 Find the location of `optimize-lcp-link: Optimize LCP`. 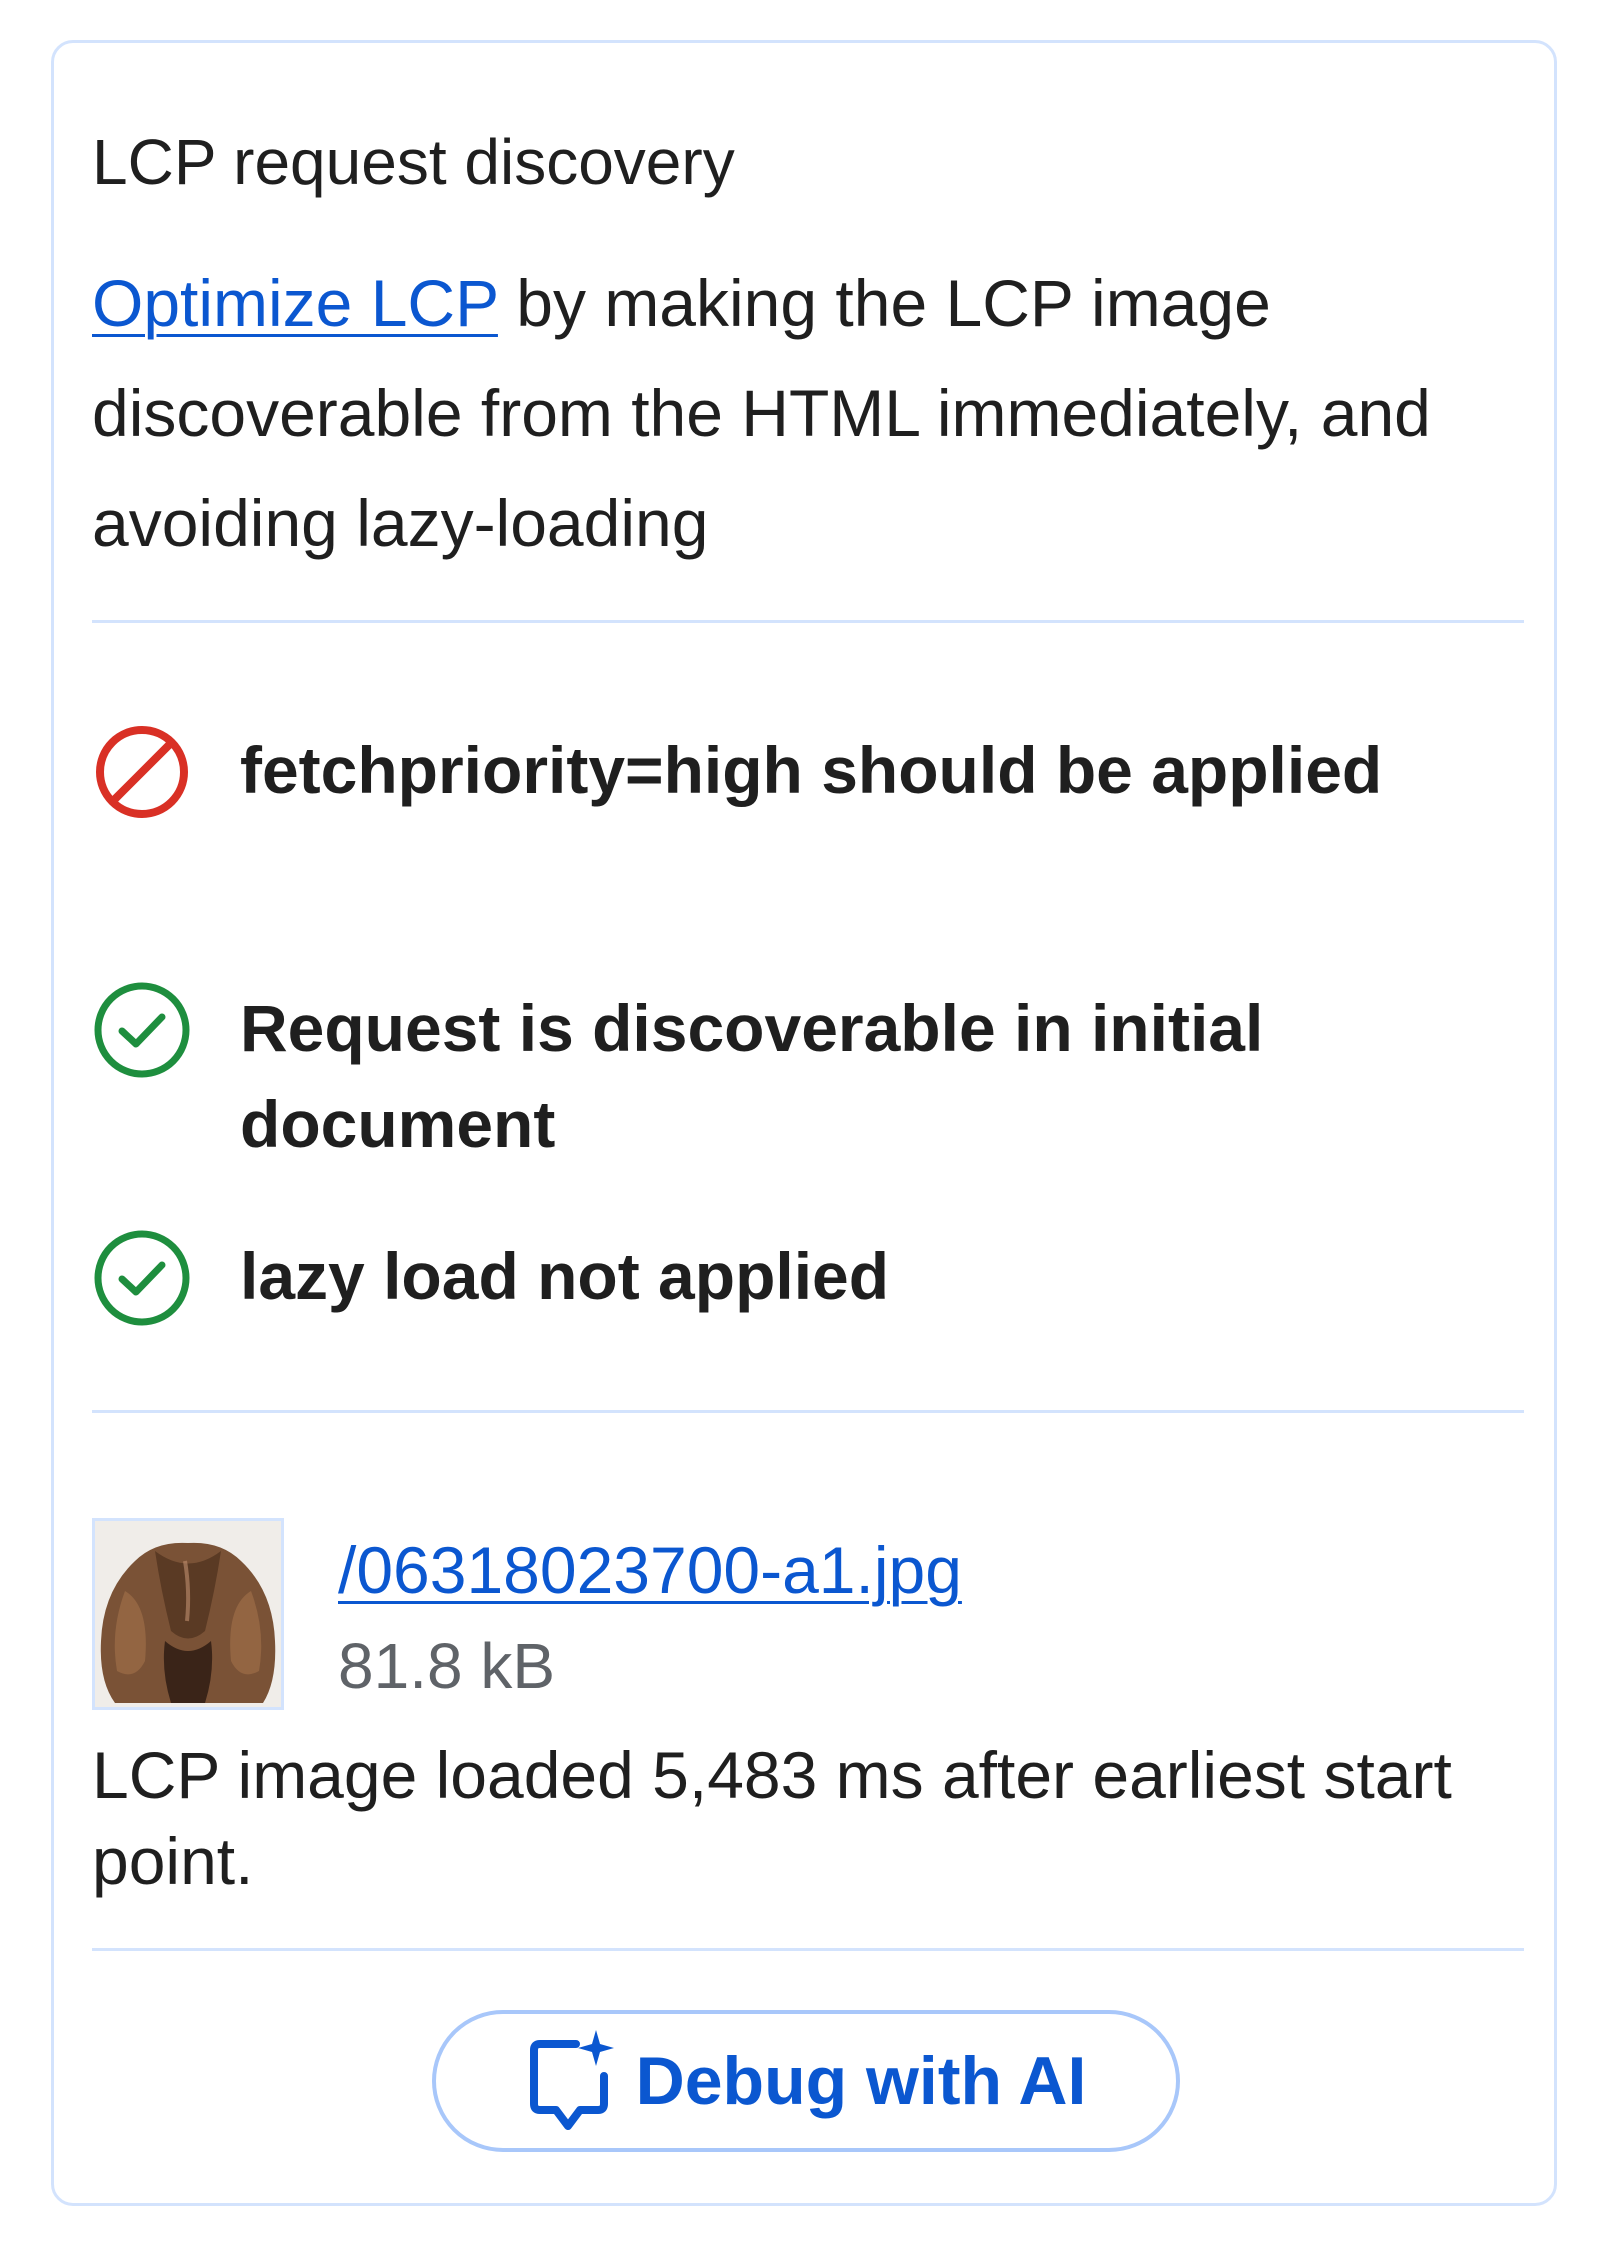

optimize-lcp-link: Optimize LCP is located at coordinates (295, 303).